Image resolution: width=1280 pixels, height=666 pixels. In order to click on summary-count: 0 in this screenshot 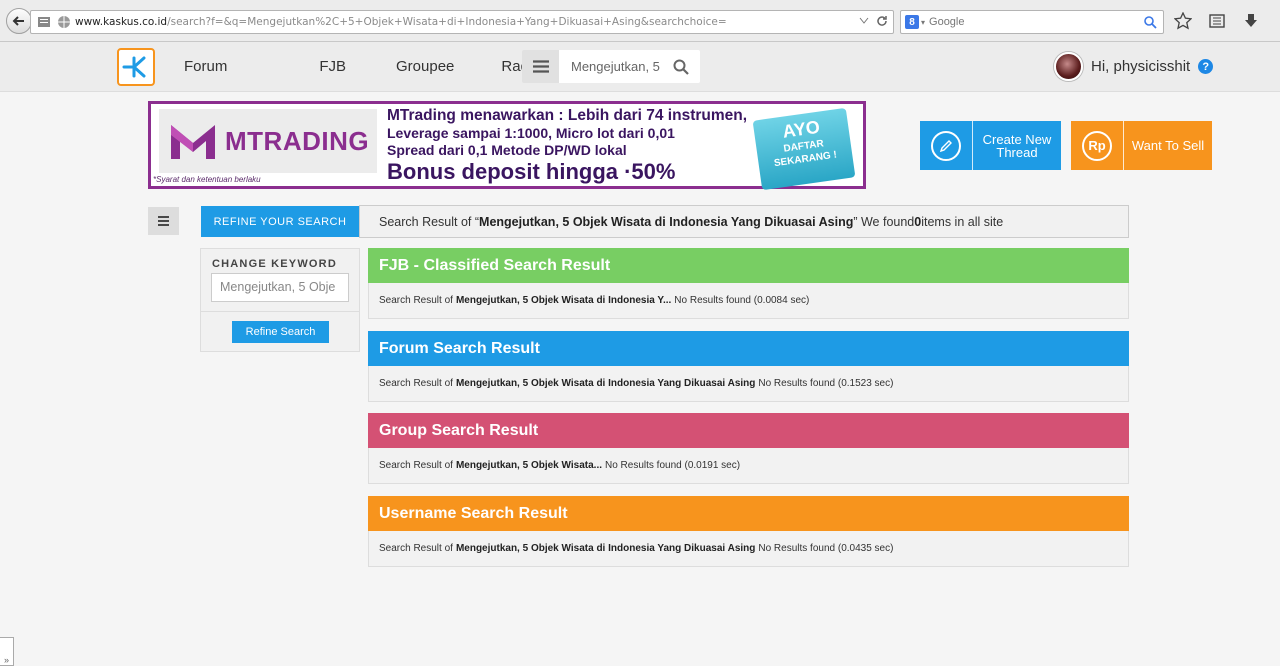, I will do `click(918, 221)`.